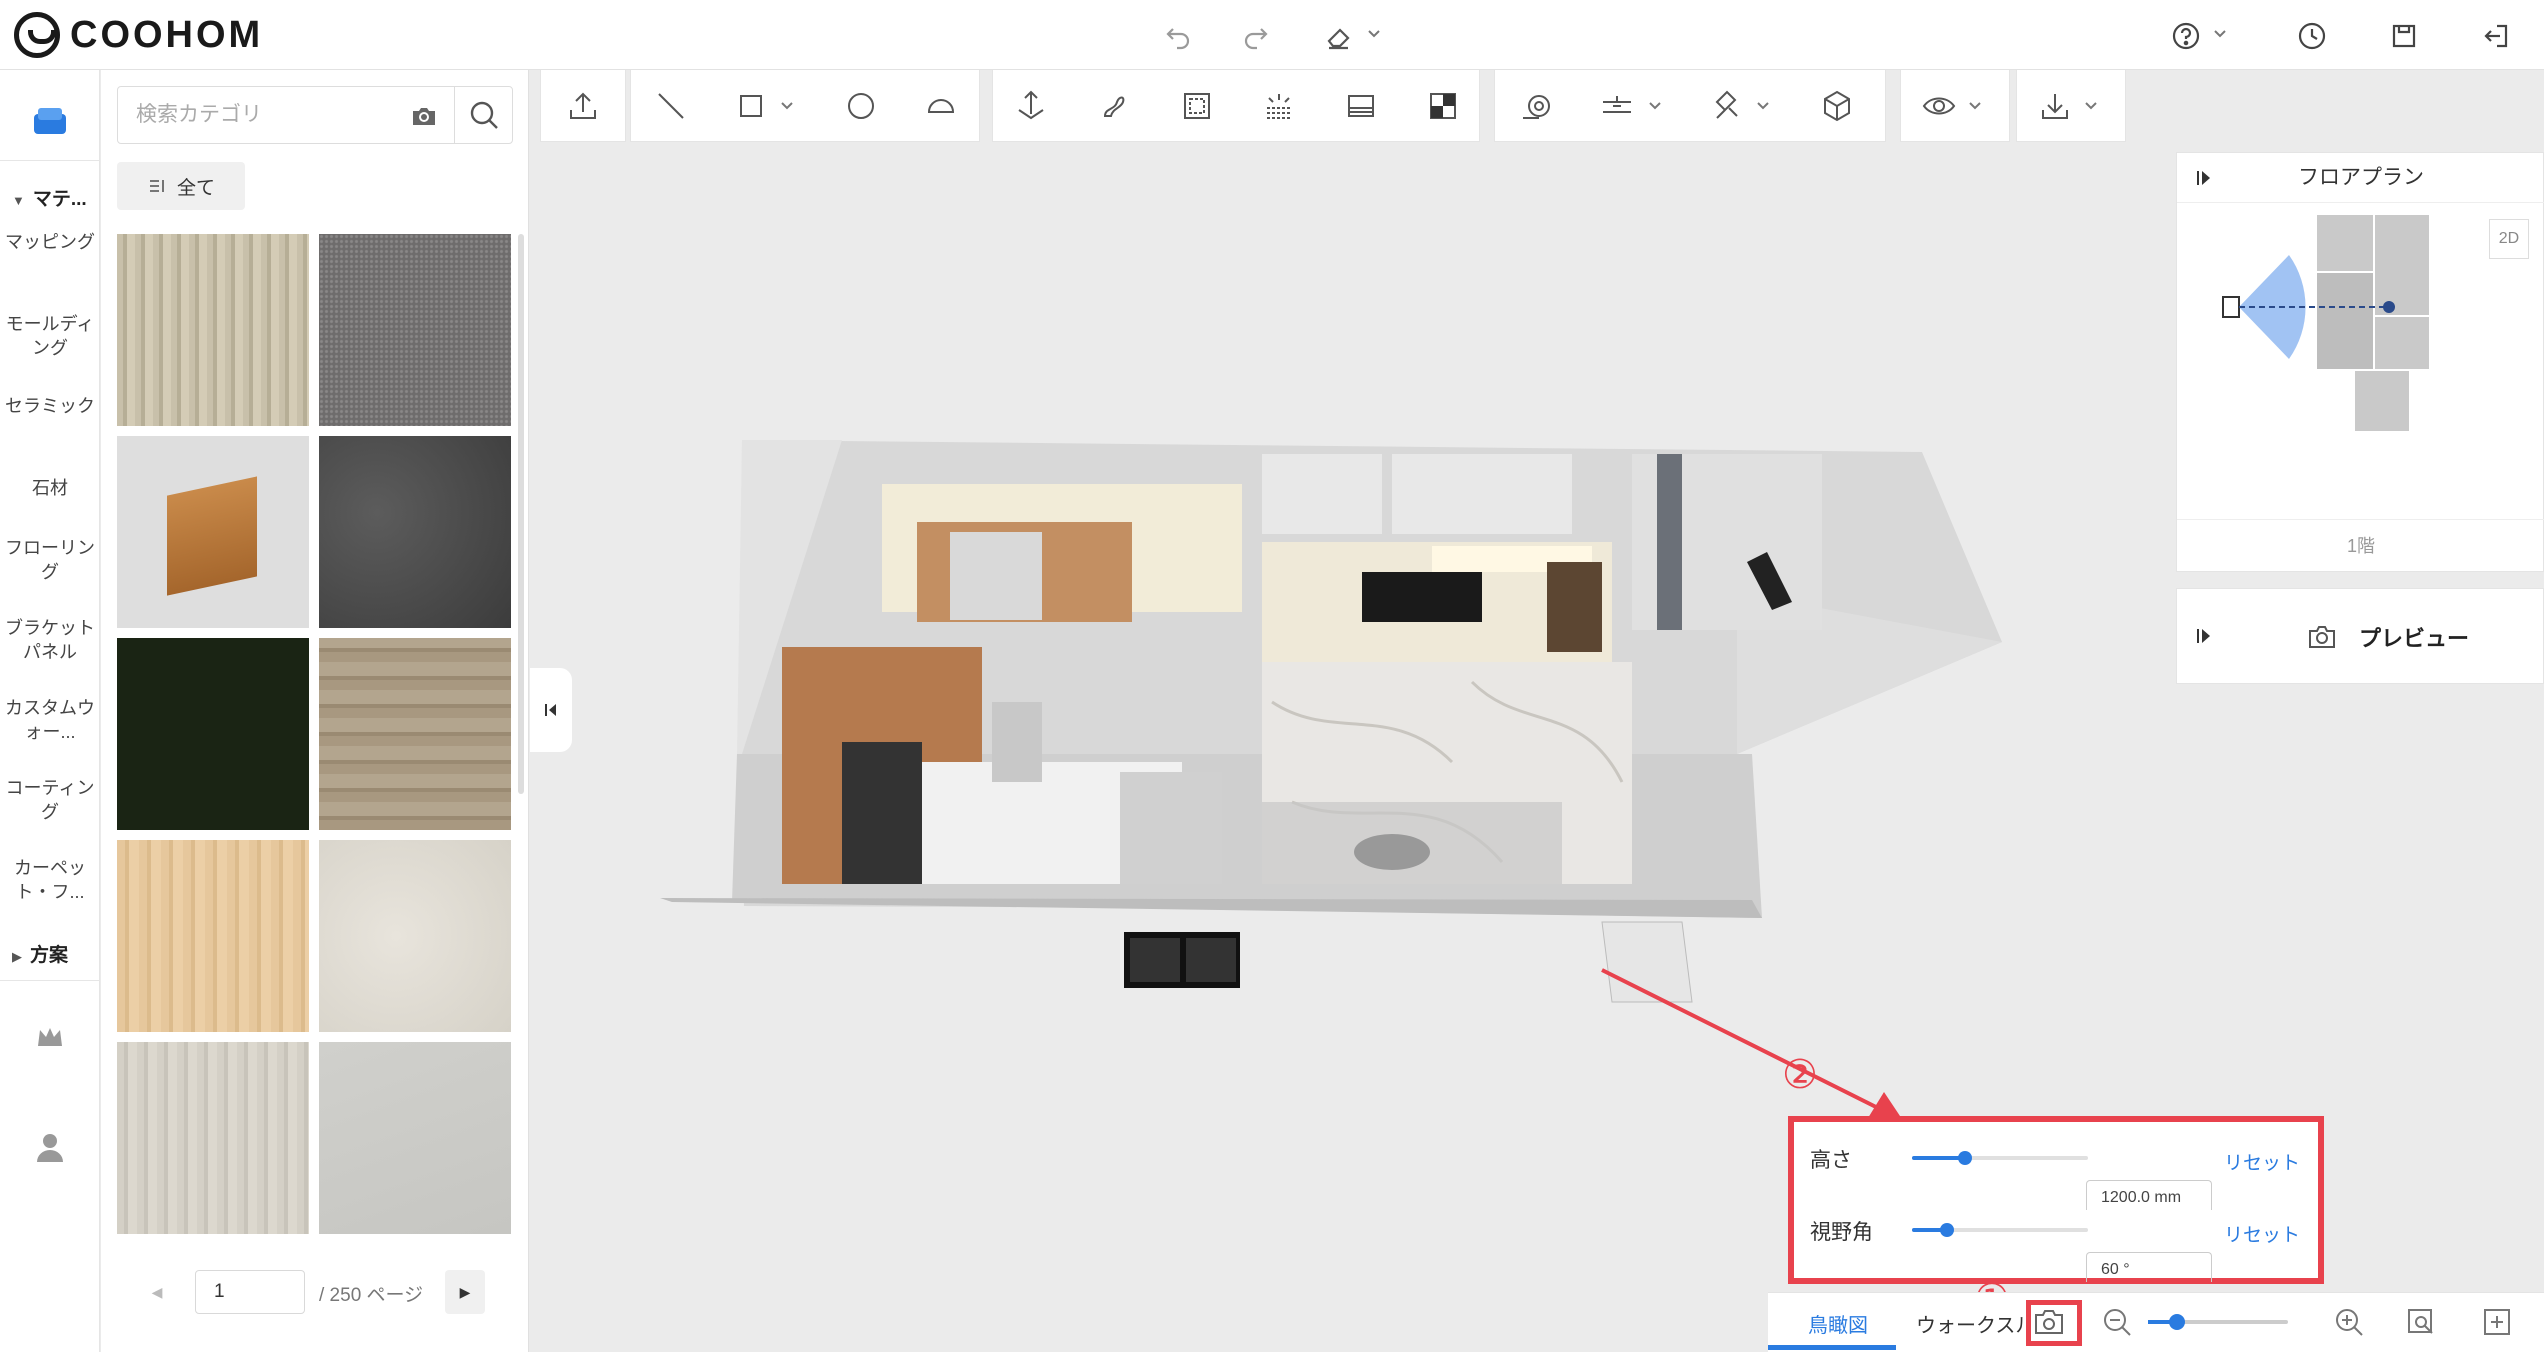 This screenshot has width=2544, height=1352. Describe the element at coordinates (50, 980) in the screenshot. I see `rail-divider` at that location.